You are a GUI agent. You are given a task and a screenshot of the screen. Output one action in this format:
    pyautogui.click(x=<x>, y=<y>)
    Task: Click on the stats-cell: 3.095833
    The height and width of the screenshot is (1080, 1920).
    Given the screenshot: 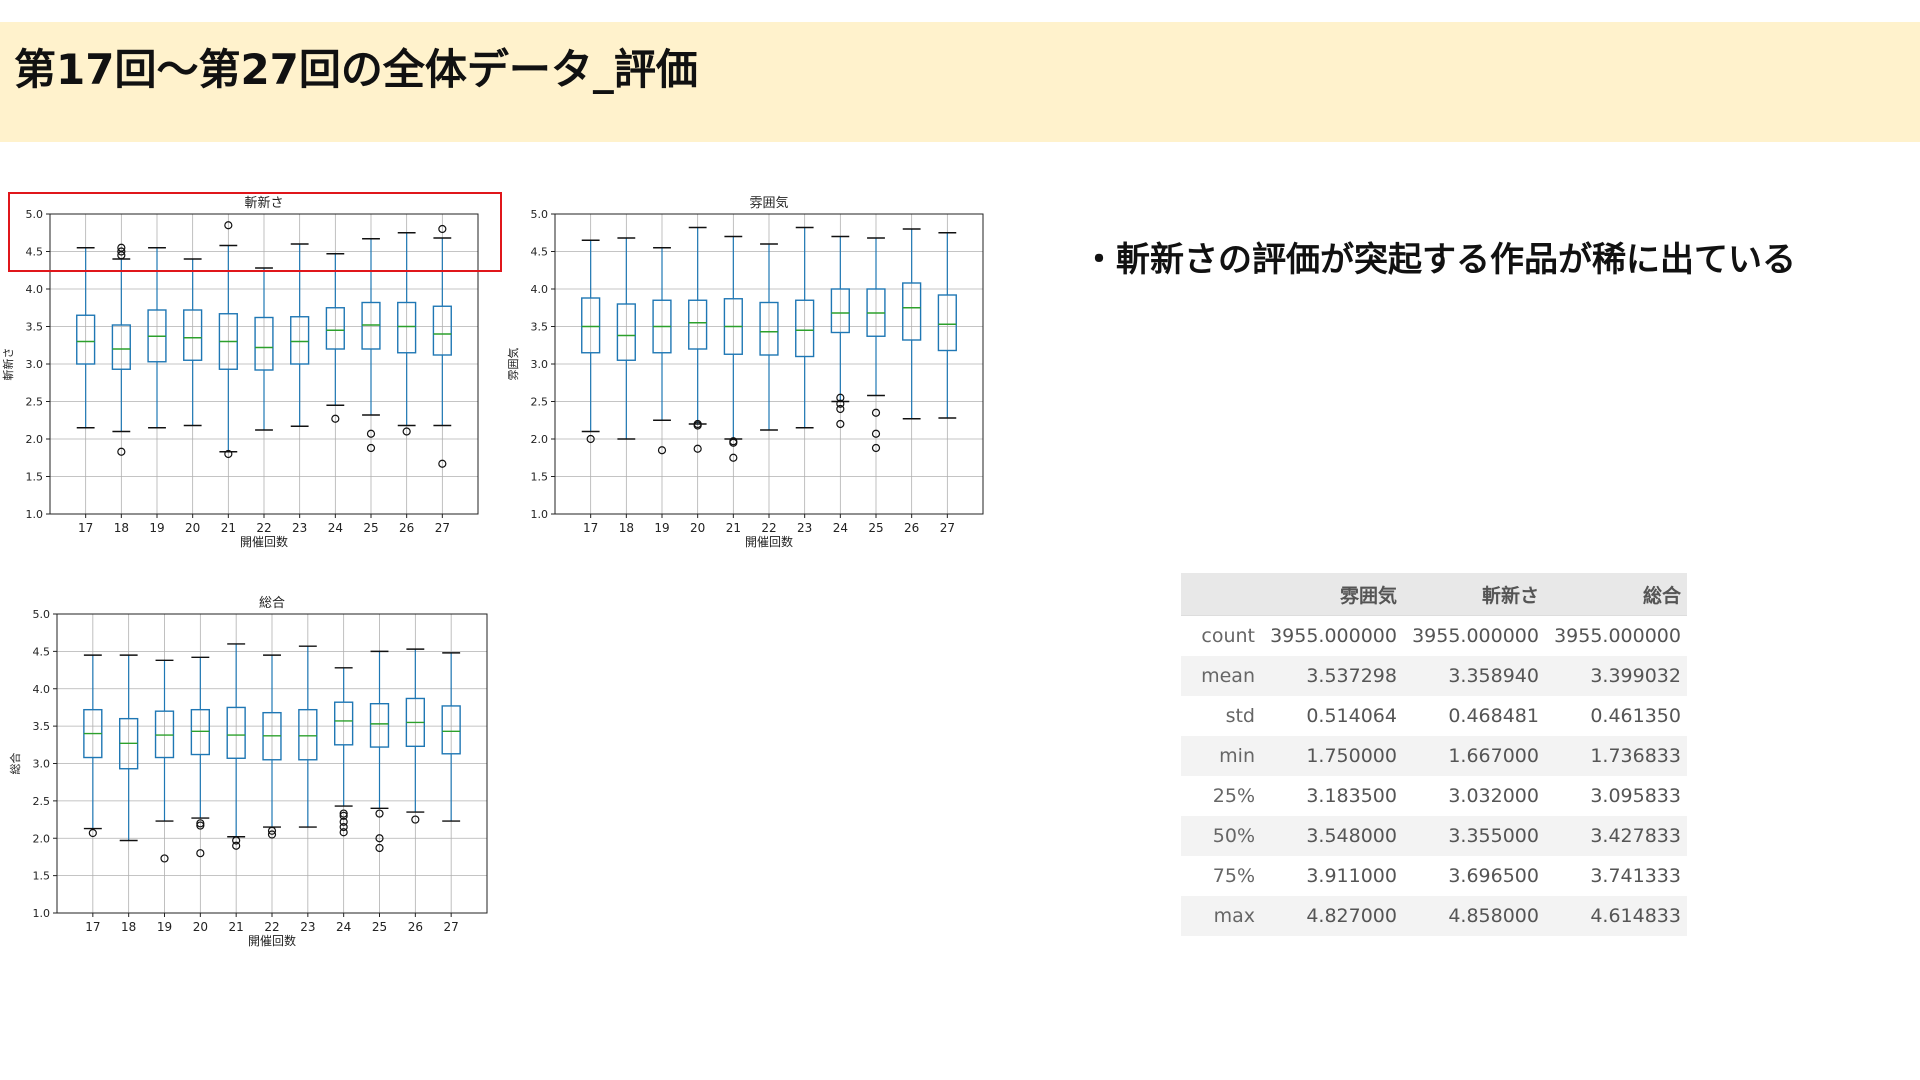 What is the action you would take?
    pyautogui.click(x=1635, y=796)
    